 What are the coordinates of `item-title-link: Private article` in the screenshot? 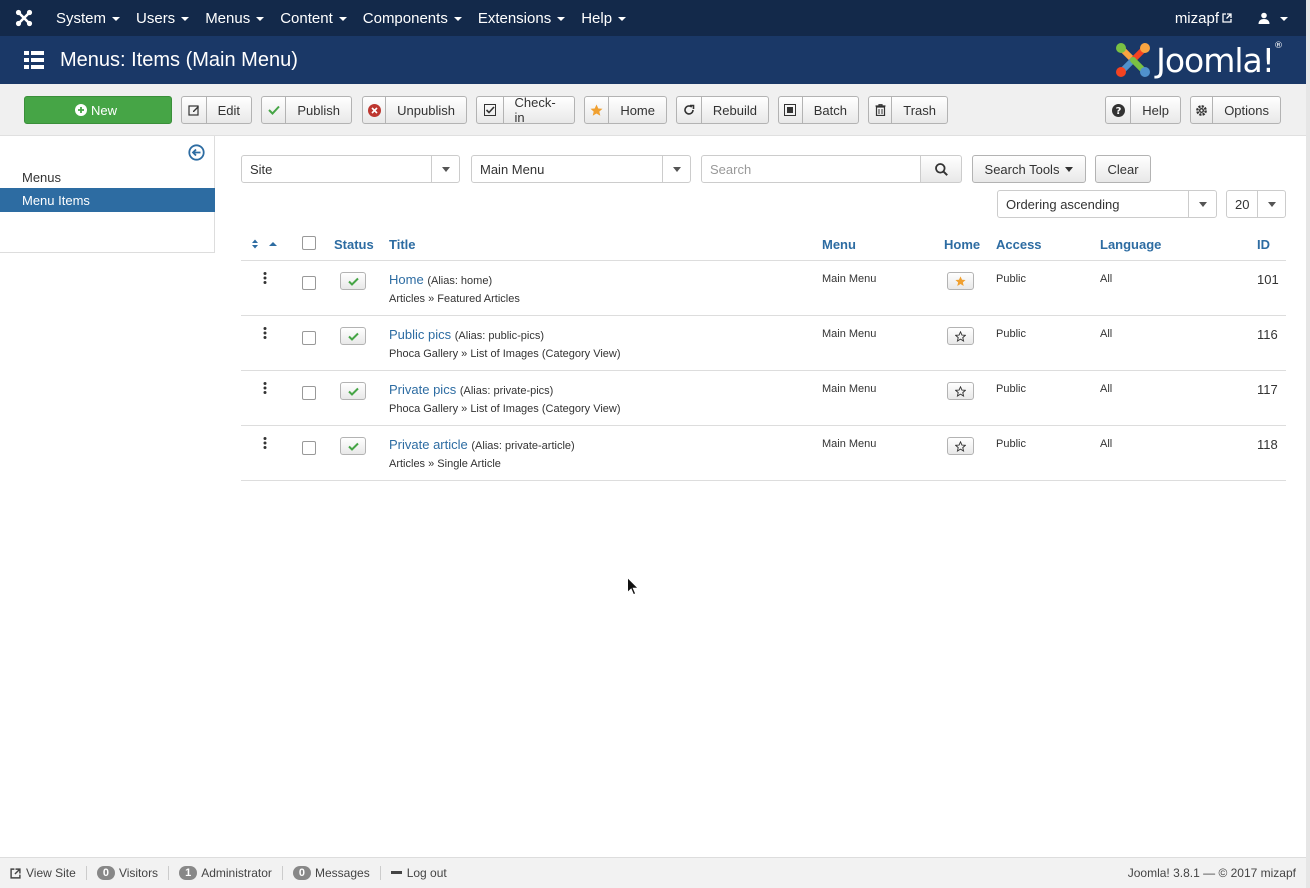 It's located at (428, 444).